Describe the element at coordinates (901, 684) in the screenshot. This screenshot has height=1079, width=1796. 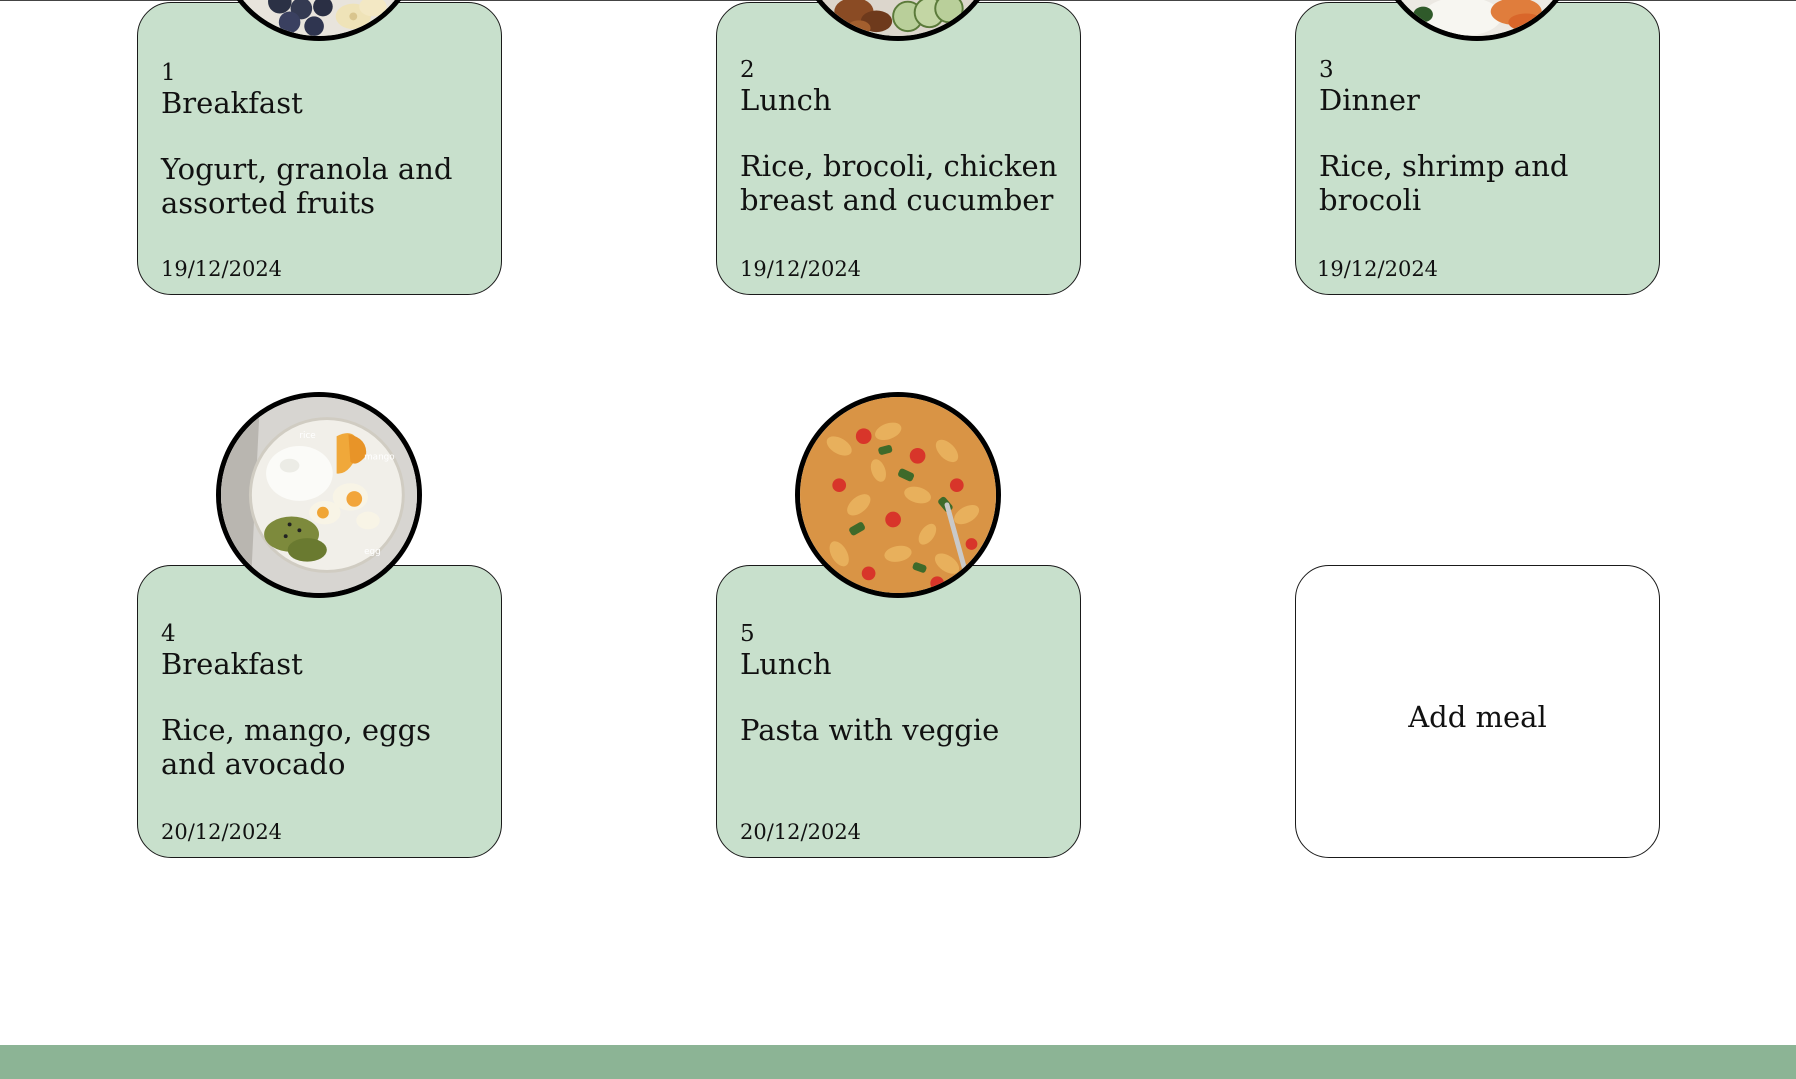
I see `meal-card-5-text: 5 Lunch Pasta with veggie` at that location.